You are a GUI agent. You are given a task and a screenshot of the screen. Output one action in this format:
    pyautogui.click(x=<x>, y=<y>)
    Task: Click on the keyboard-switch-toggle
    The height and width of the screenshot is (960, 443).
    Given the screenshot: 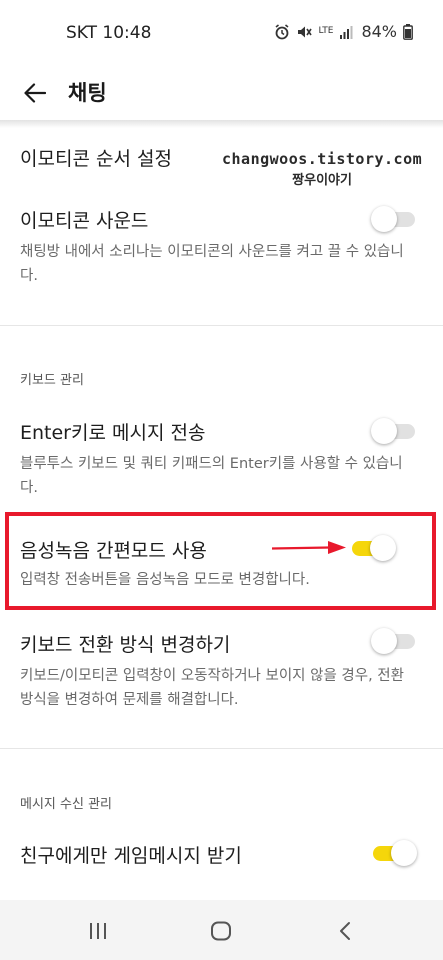 What is the action you would take?
    pyautogui.click(x=394, y=641)
    